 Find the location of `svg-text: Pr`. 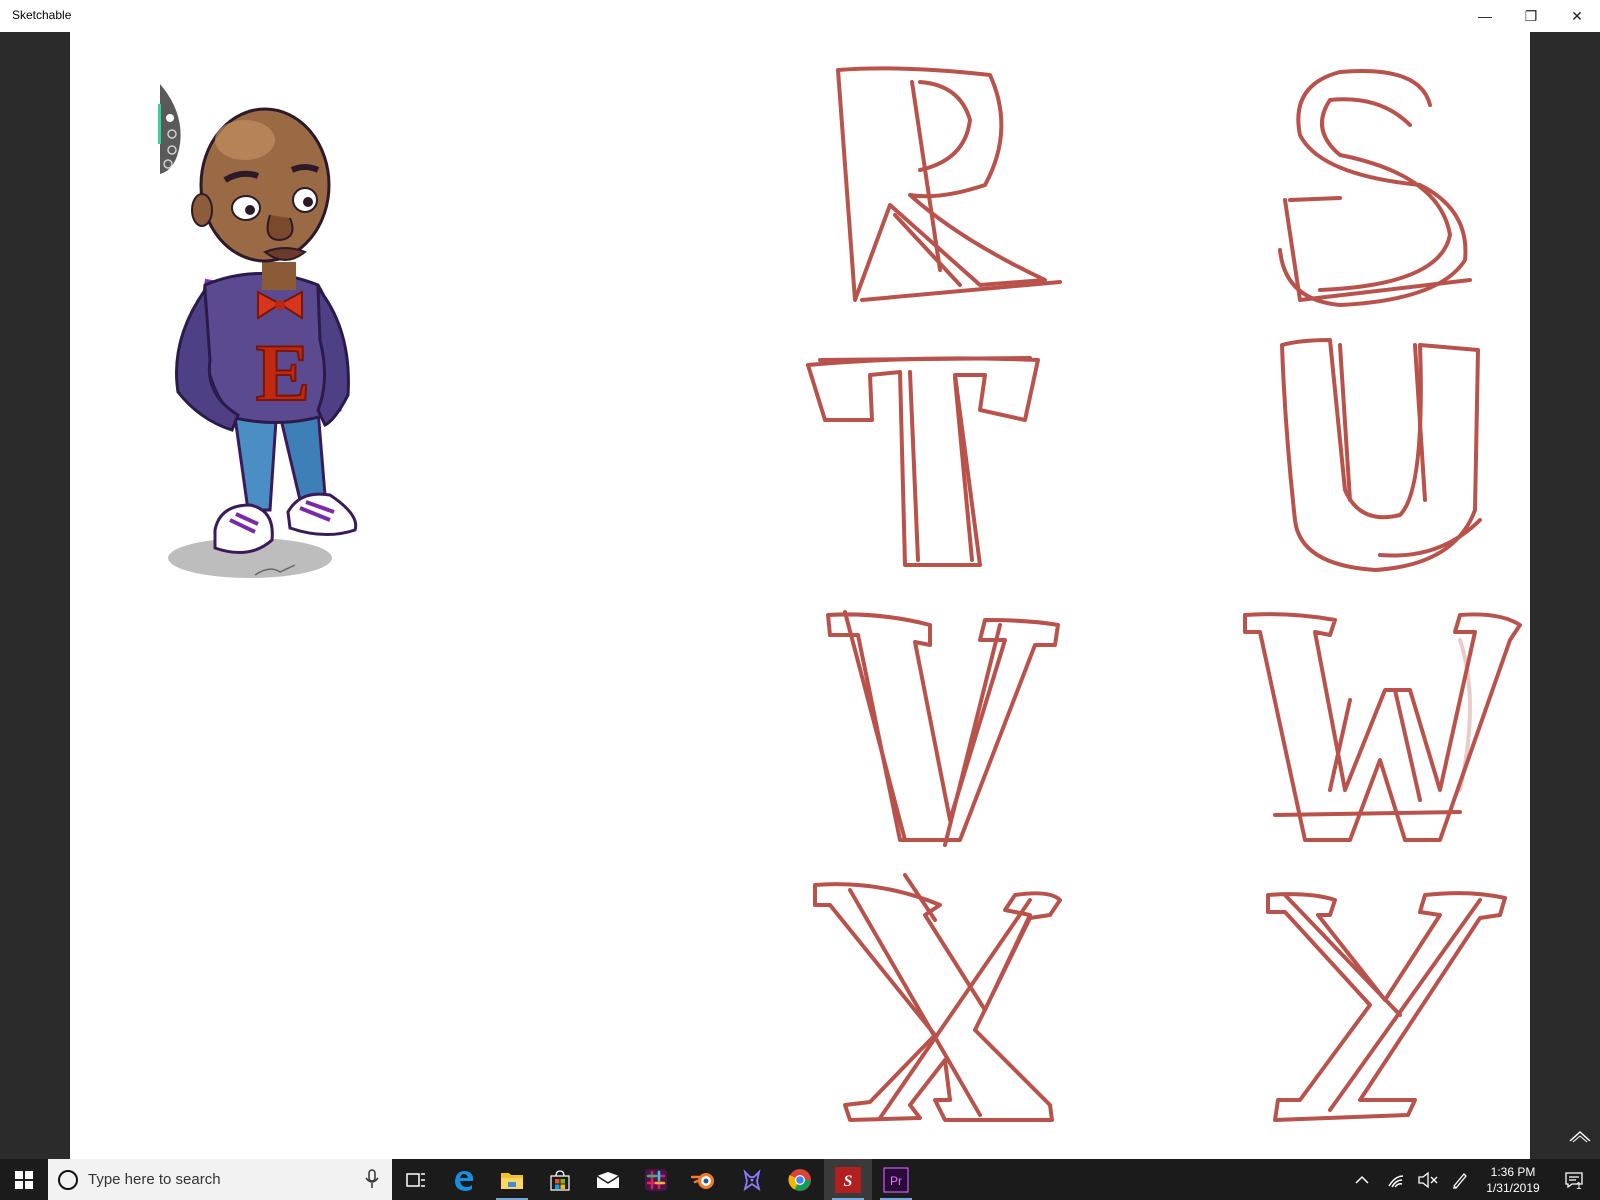

svg-text: Pr is located at coordinates (896, 1181).